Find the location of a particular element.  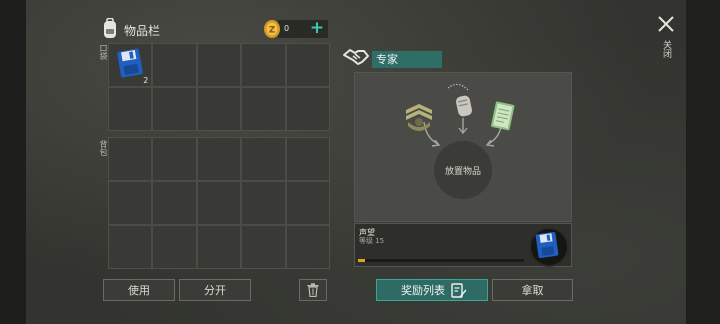

notebook-icon is located at coordinates (503, 116).